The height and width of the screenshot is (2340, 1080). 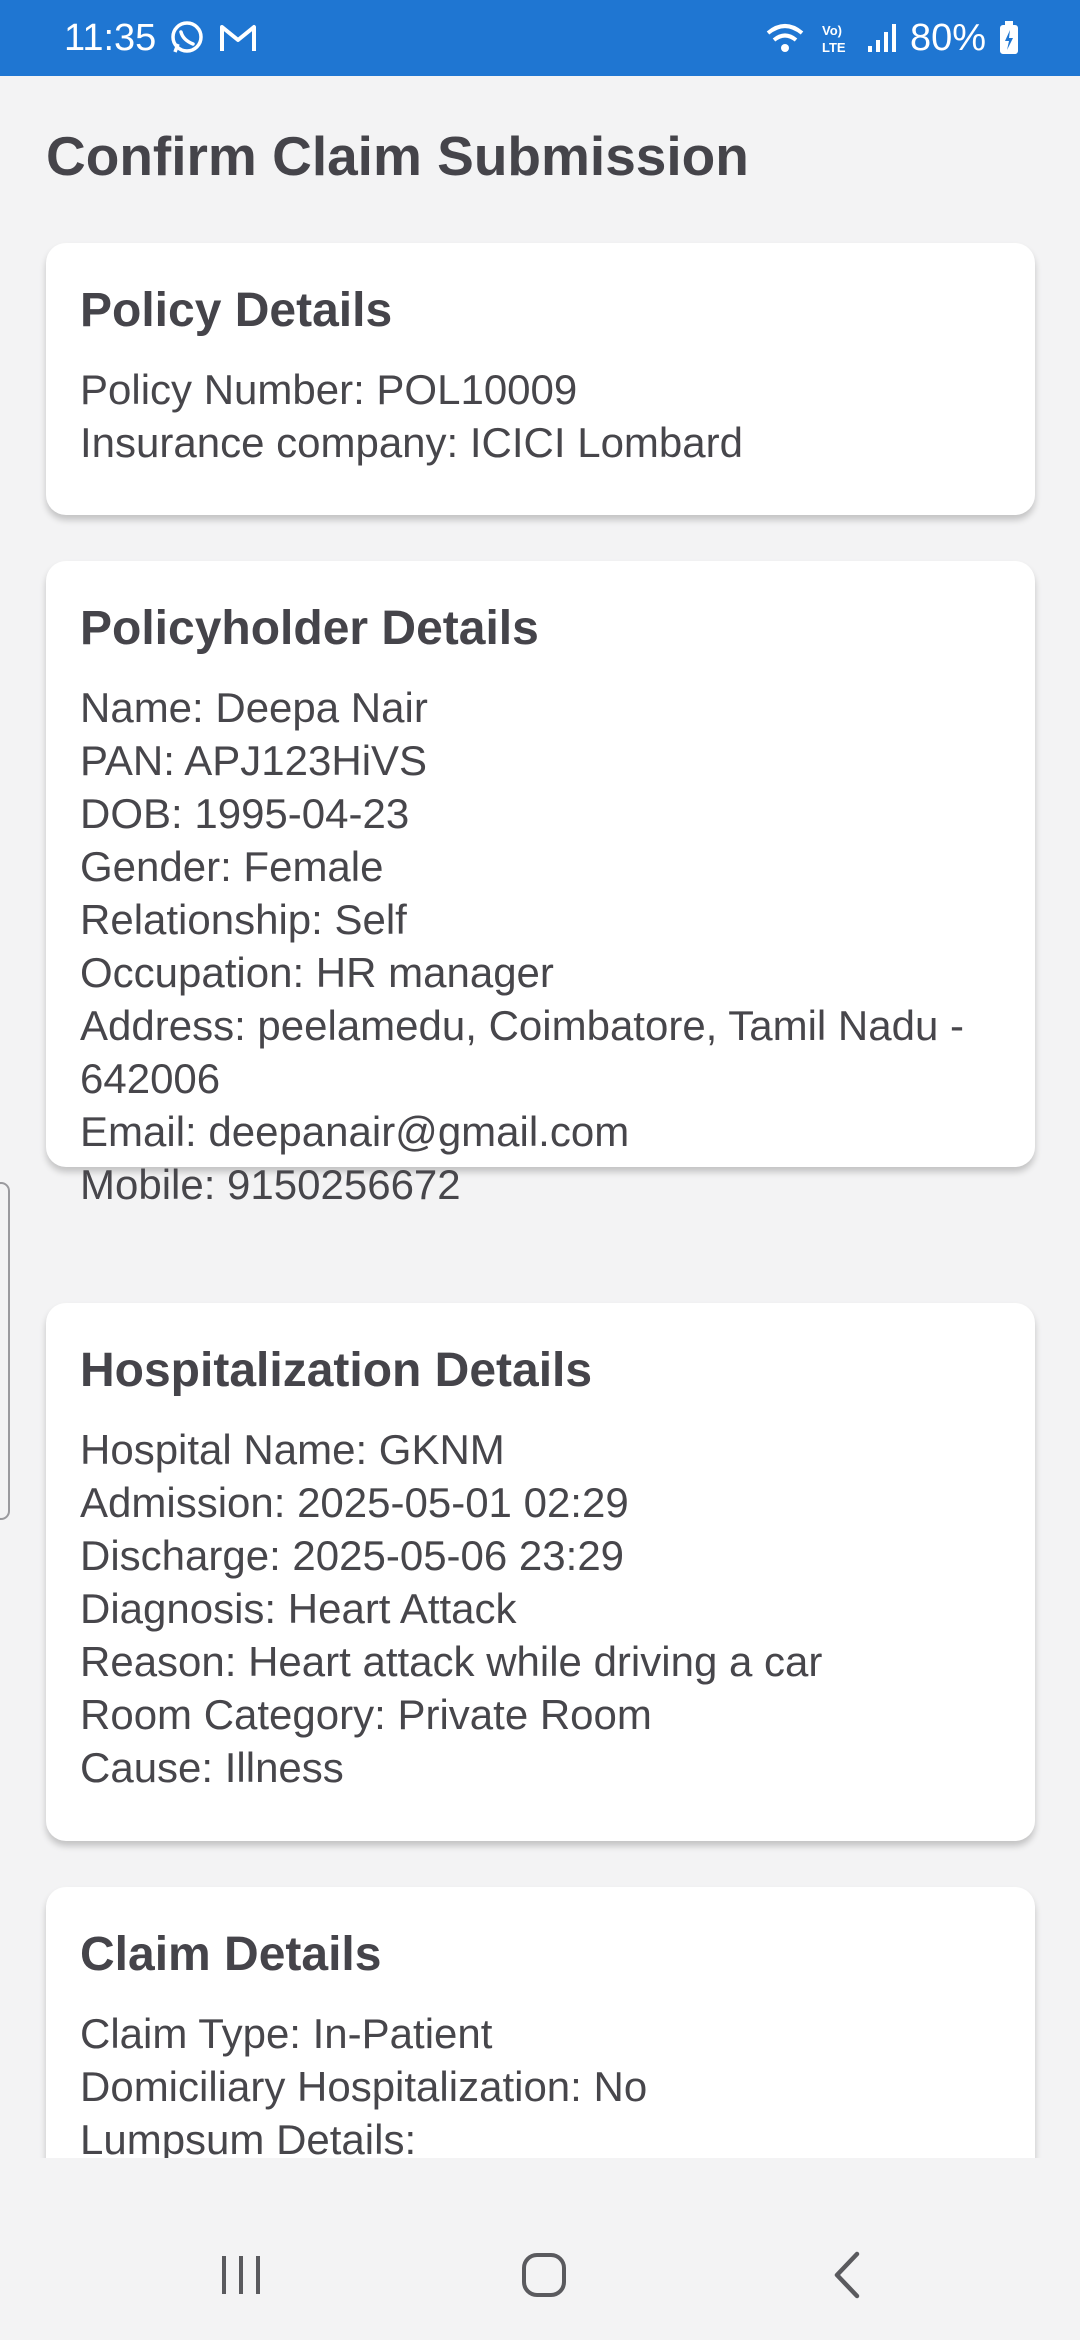 What do you see at coordinates (286, 2033) in the screenshot?
I see `claim-type: Claim Type: In-Patient` at bounding box center [286, 2033].